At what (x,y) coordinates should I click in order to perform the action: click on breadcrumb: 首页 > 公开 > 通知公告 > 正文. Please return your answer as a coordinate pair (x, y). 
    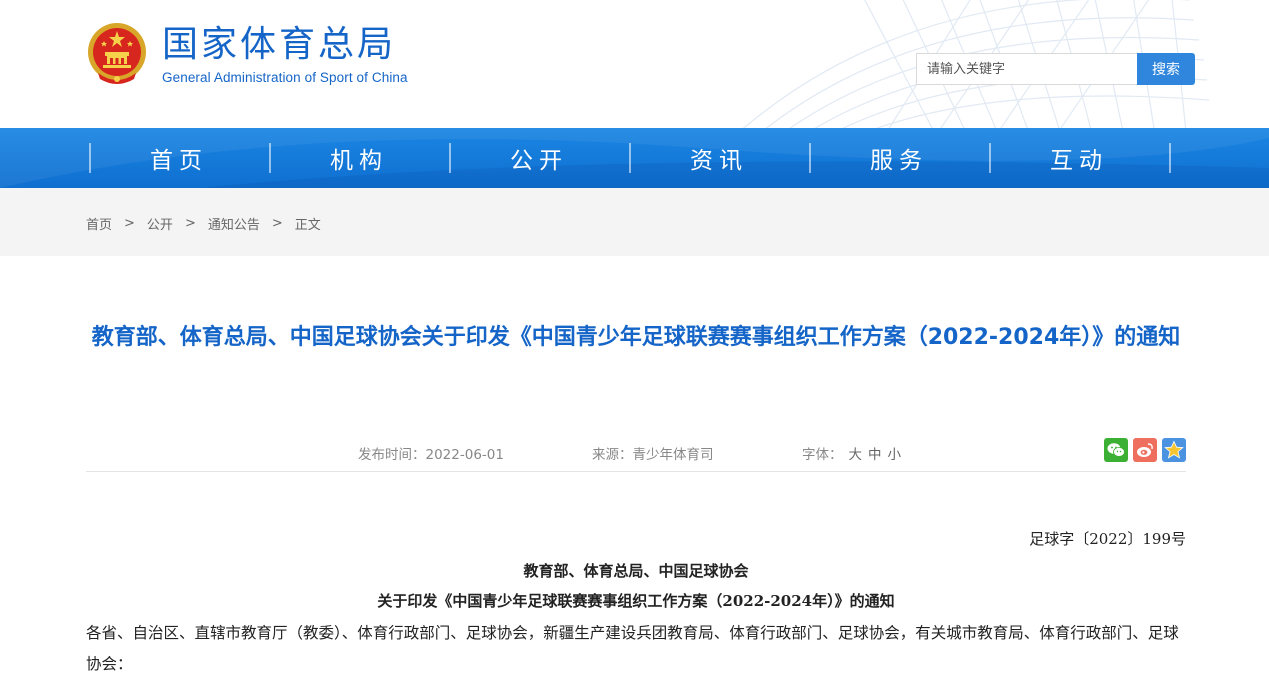
    Looking at the image, I should click on (203, 223).